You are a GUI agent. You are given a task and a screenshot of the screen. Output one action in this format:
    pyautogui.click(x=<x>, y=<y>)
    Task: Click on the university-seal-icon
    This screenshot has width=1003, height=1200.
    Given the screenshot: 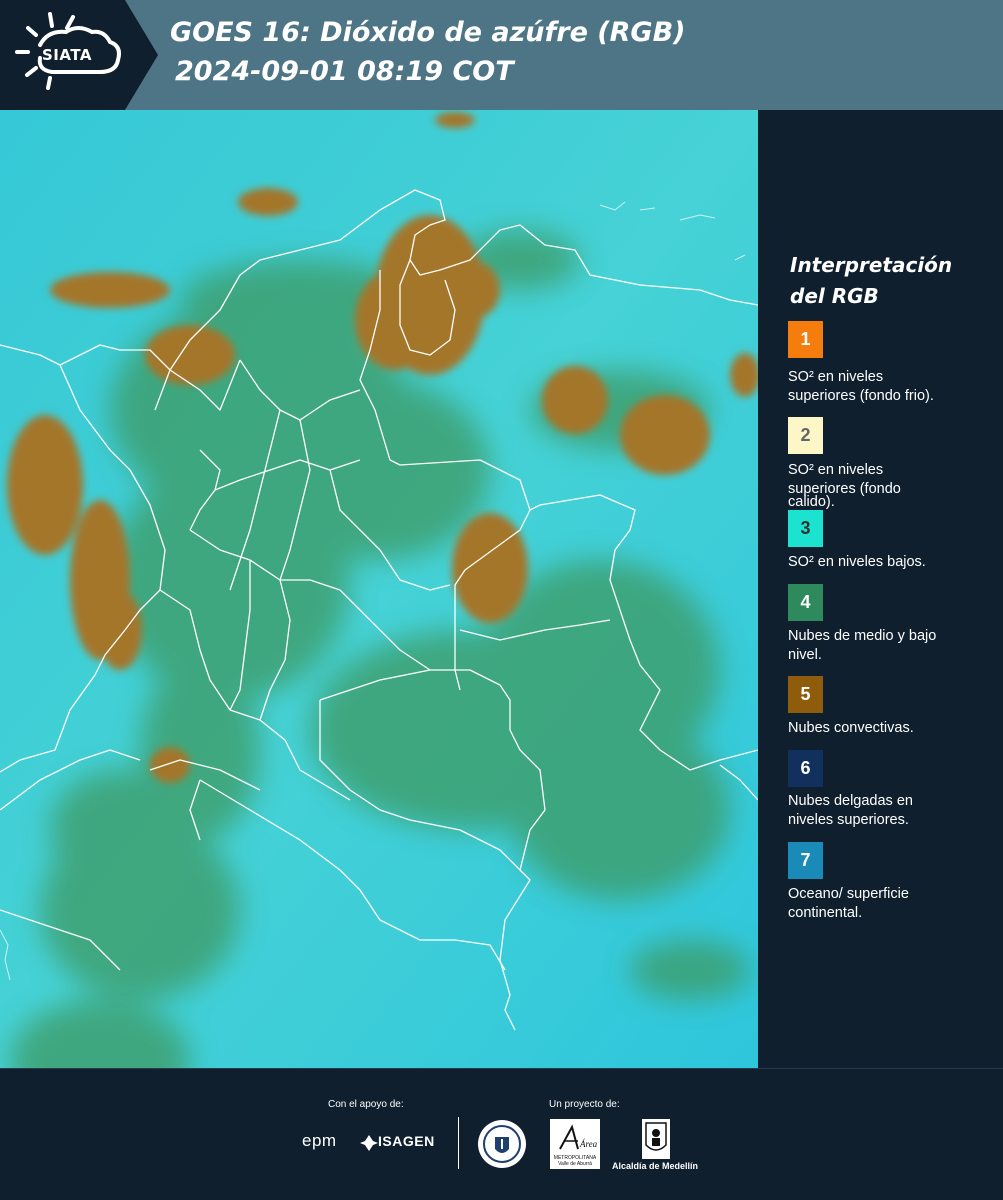 What is the action you would take?
    pyautogui.click(x=502, y=1144)
    